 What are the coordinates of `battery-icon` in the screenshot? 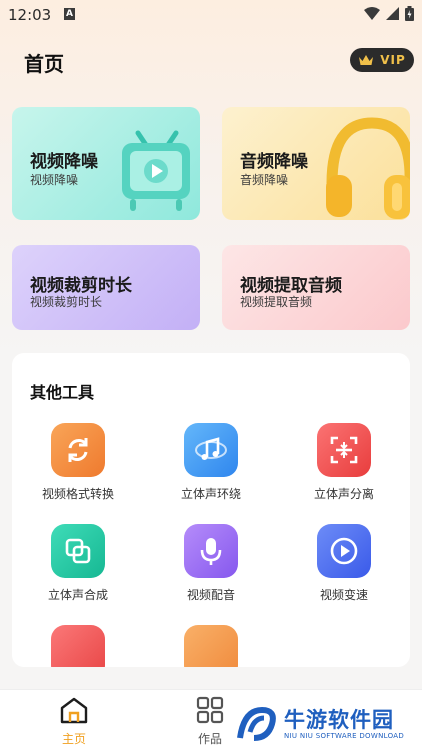 It's located at (409, 13).